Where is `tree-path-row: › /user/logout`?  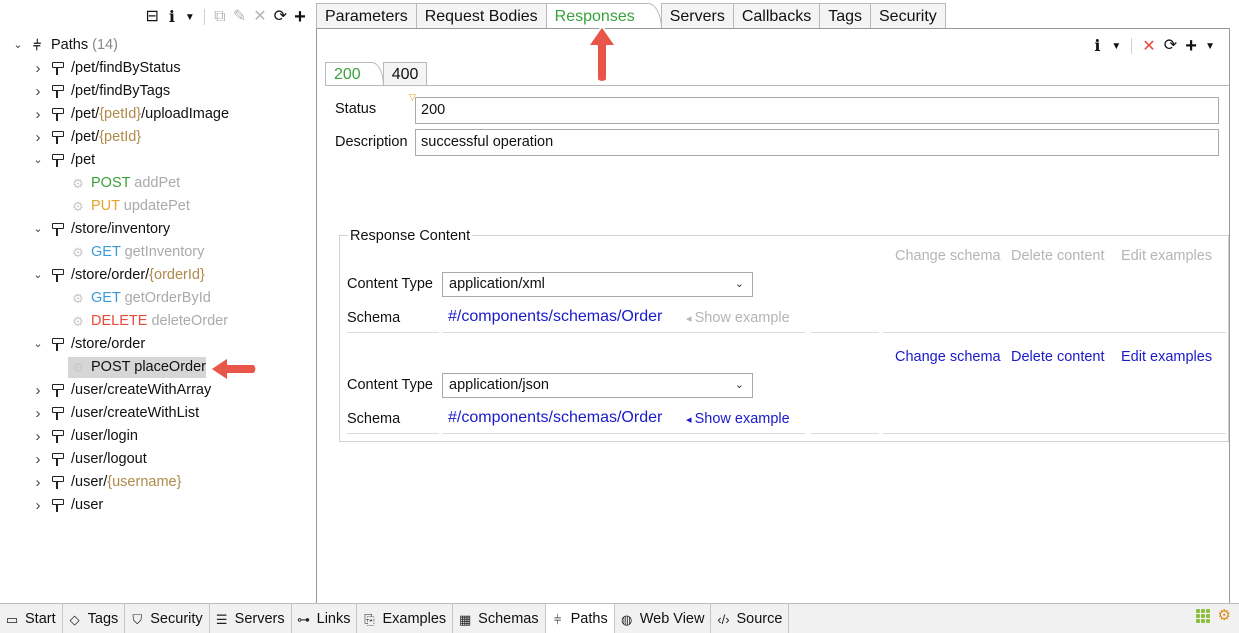 tree-path-row: › /user/logout is located at coordinates (158, 459).